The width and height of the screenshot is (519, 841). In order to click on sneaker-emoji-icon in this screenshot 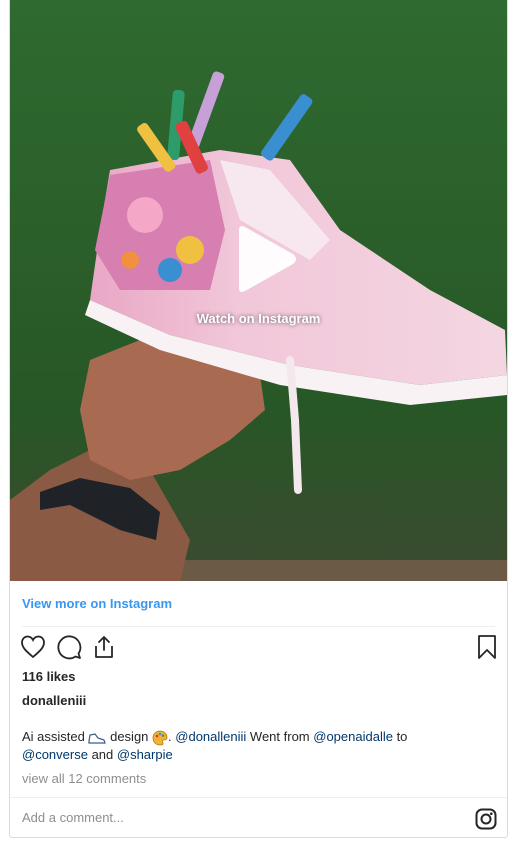, I will do `click(97, 738)`.